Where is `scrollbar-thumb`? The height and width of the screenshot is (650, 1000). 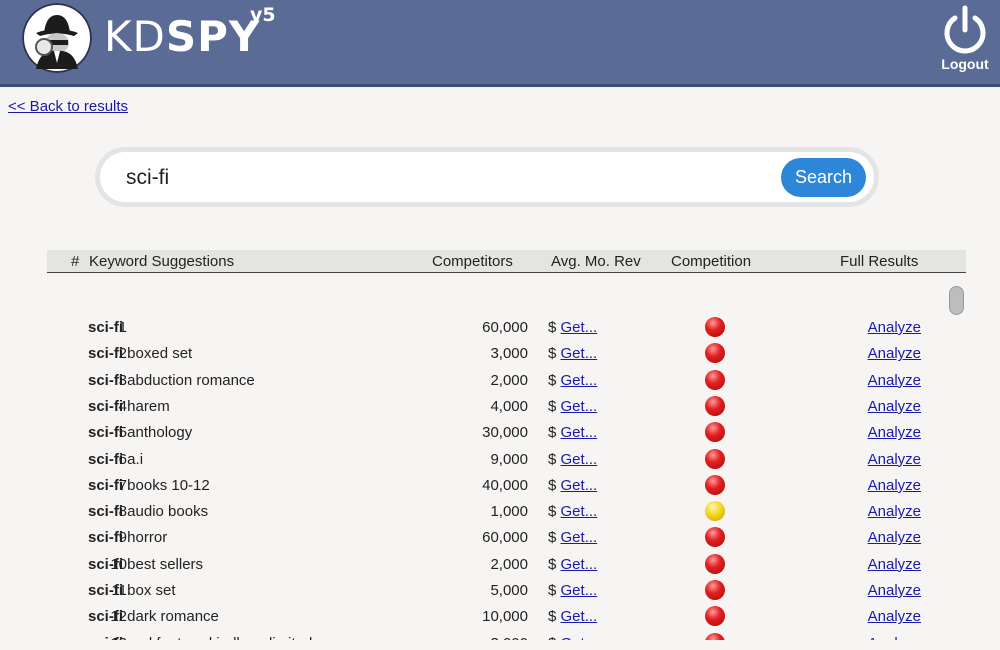 scrollbar-thumb is located at coordinates (956, 300).